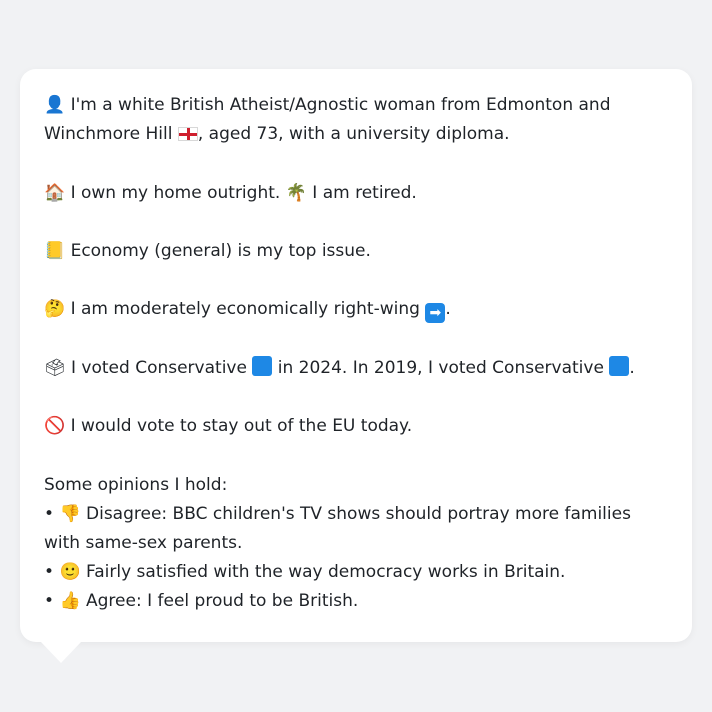 This screenshot has height=712, width=712. What do you see at coordinates (55, 192) in the screenshot?
I see `house-icon: 🏠` at bounding box center [55, 192].